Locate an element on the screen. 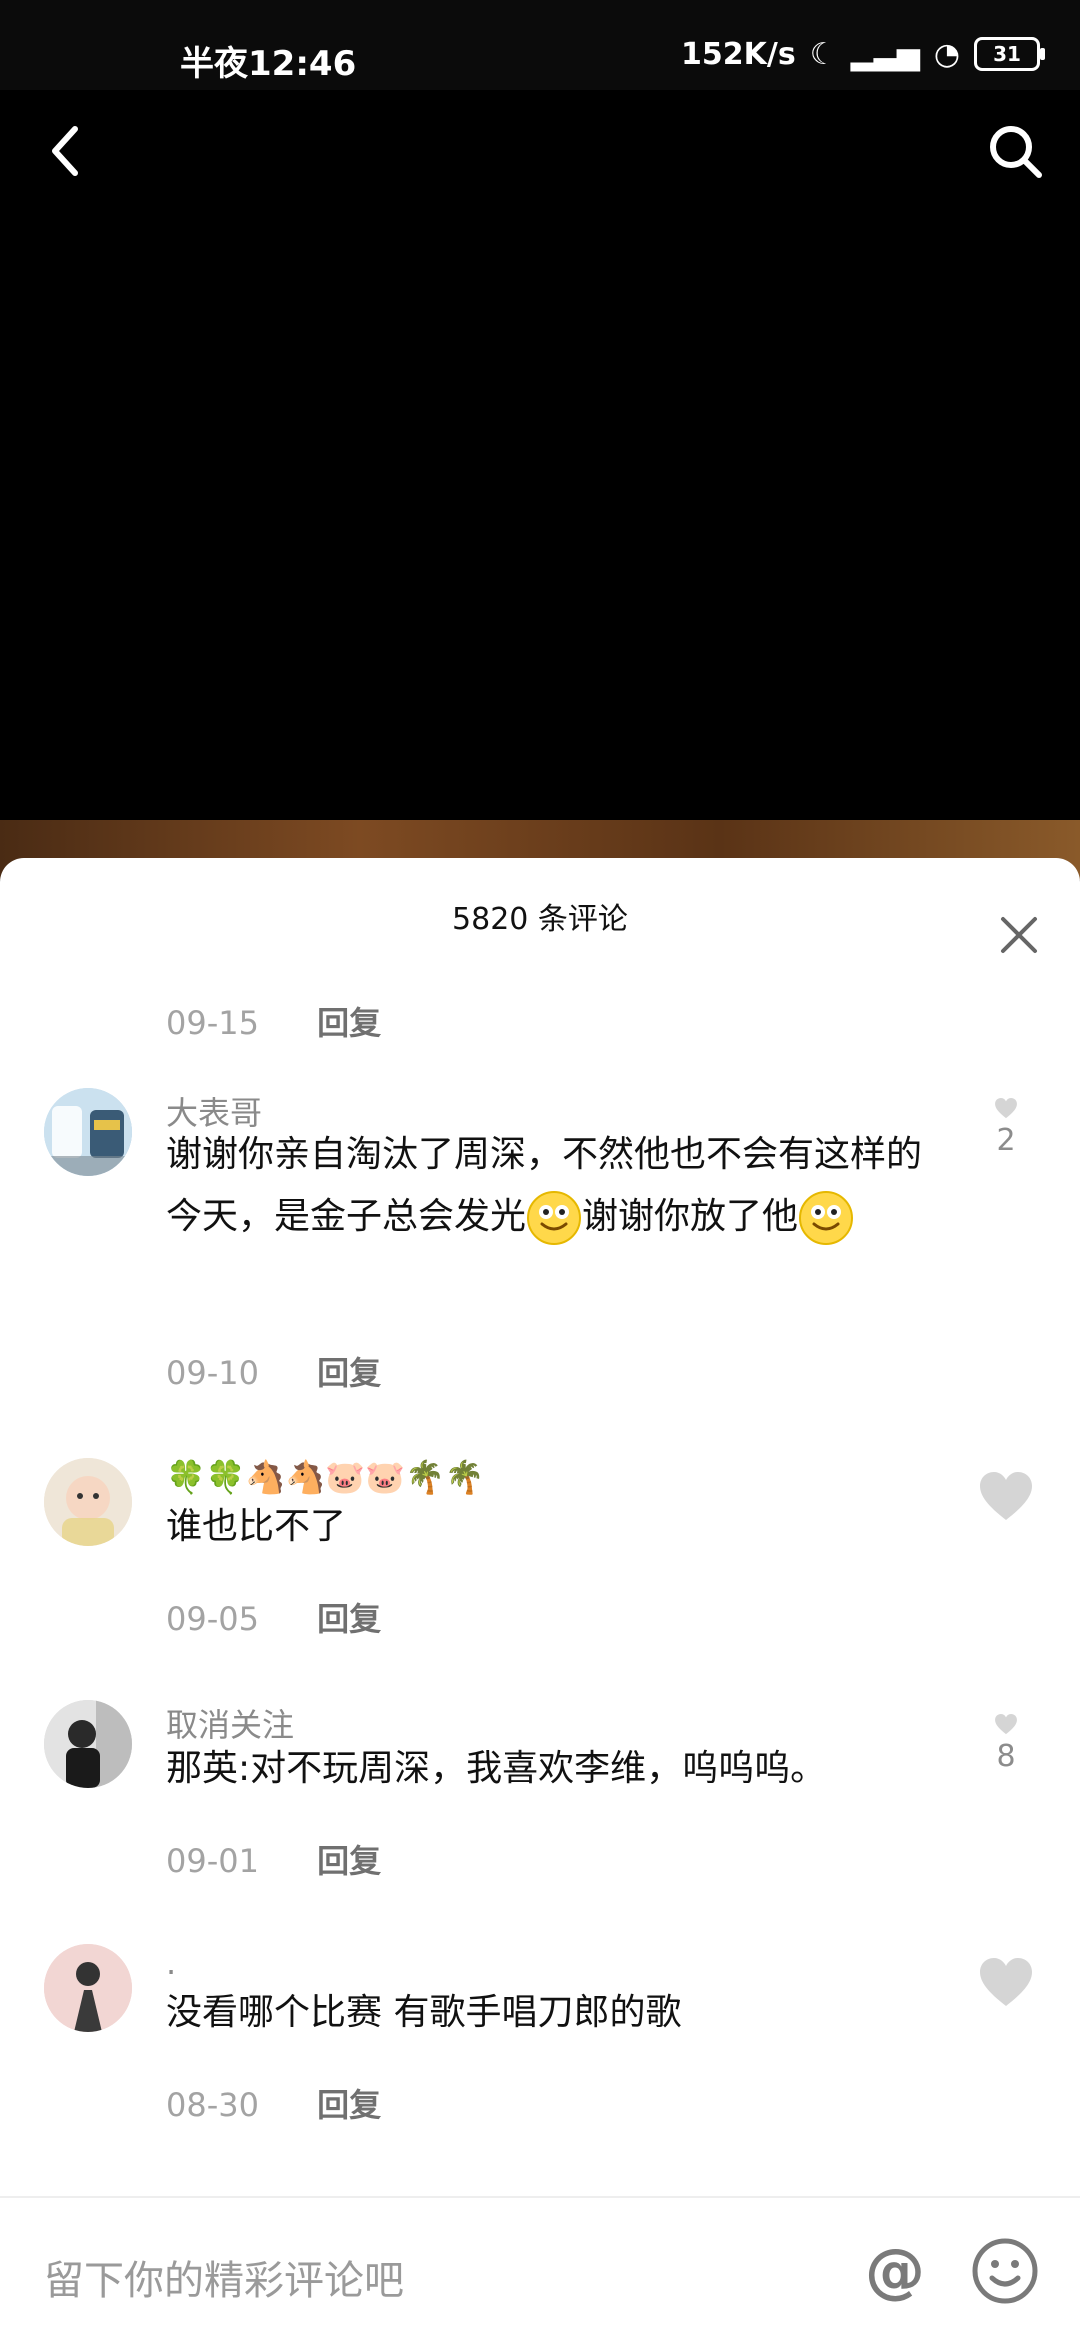 The width and height of the screenshot is (1080, 2342). comment-text: 那英:对不玩周深，我喜欢李维，呜呜呜。 is located at coordinates (496, 1768).